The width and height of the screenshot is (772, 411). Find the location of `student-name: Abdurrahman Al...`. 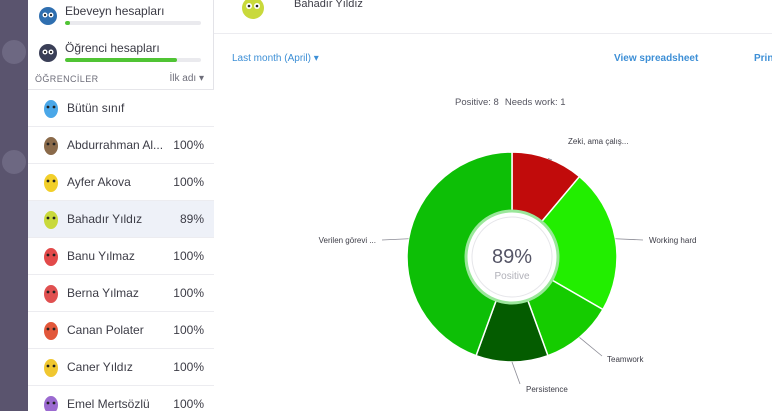

student-name: Abdurrahman Al... is located at coordinates (115, 145).